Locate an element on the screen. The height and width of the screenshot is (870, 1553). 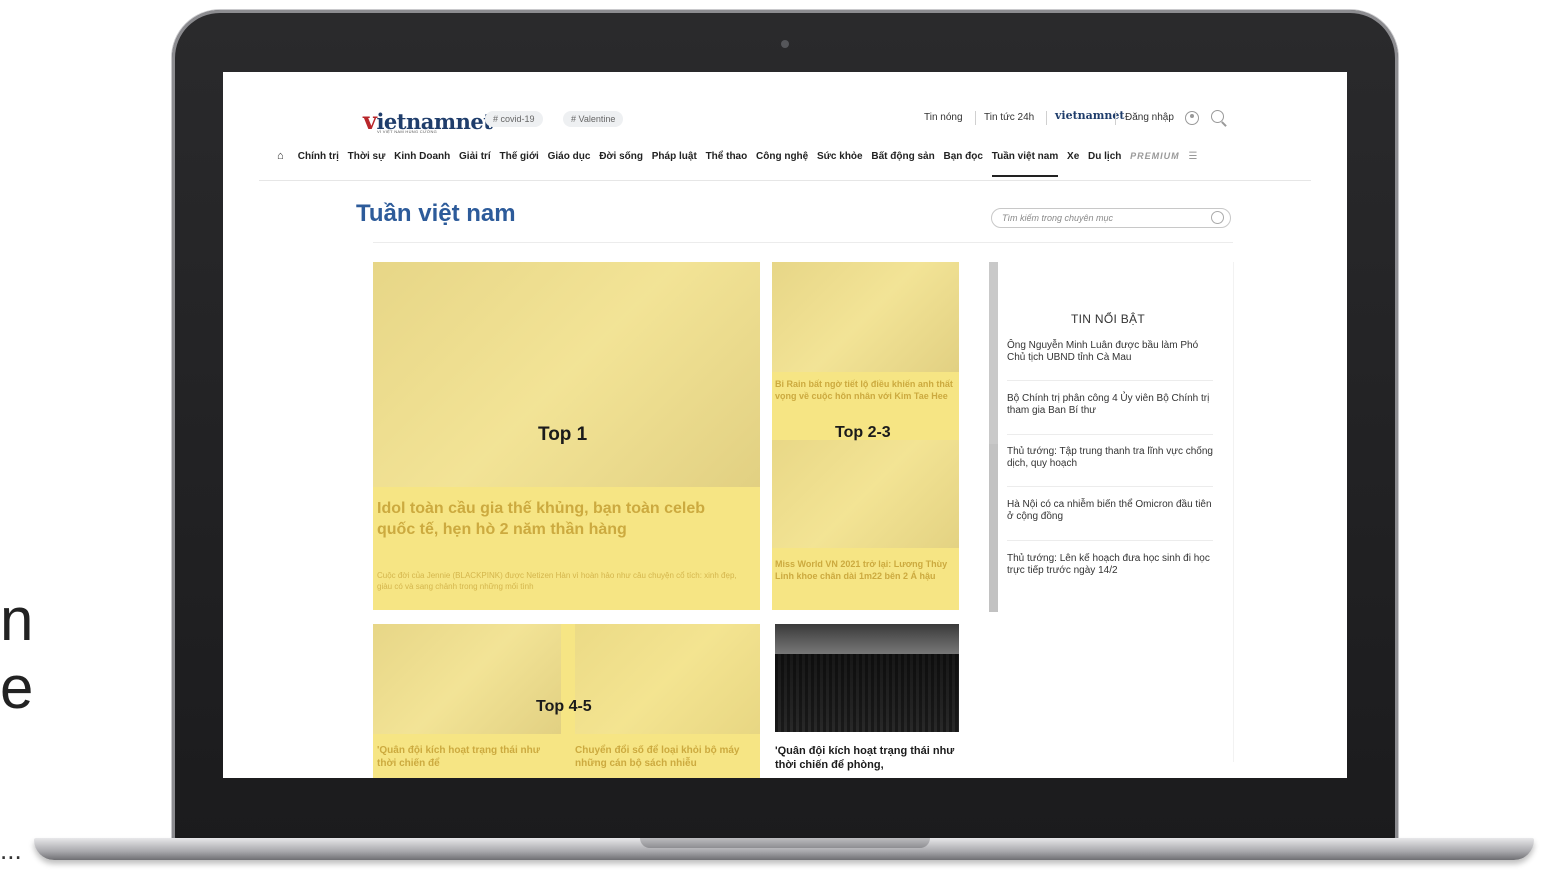
top5-image is located at coordinates (667, 679).